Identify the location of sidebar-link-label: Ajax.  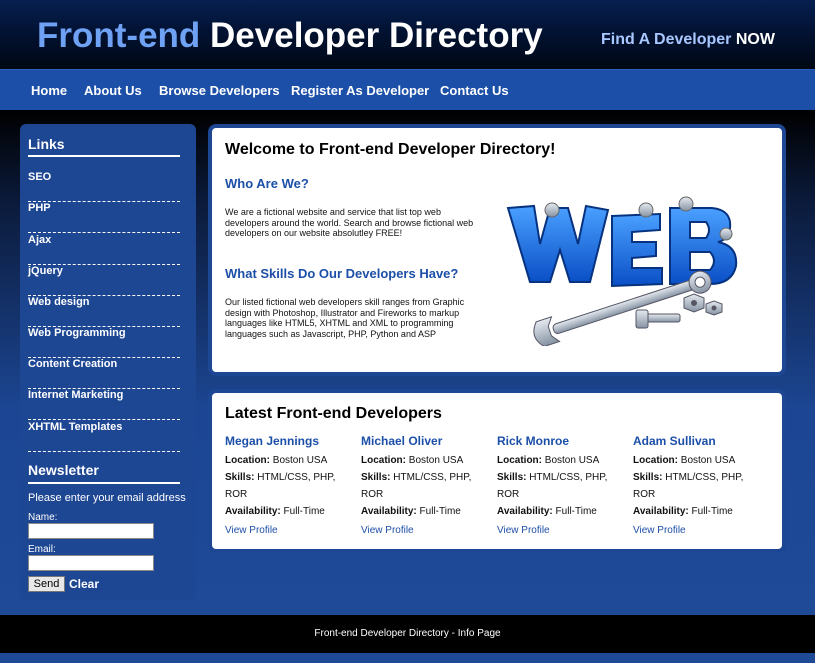
(40, 240).